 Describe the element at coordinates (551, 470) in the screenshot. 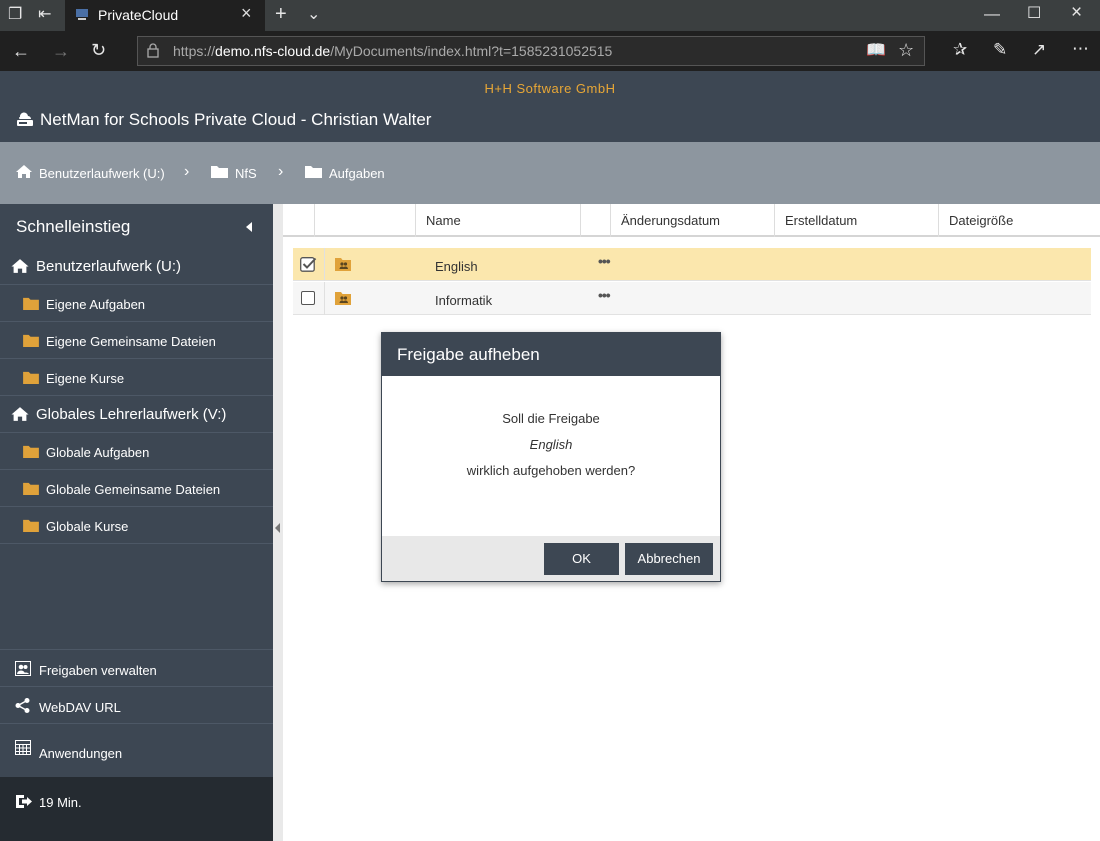

I see `dialog-line-confirm: wirklich aufgehoben werden?` at that location.